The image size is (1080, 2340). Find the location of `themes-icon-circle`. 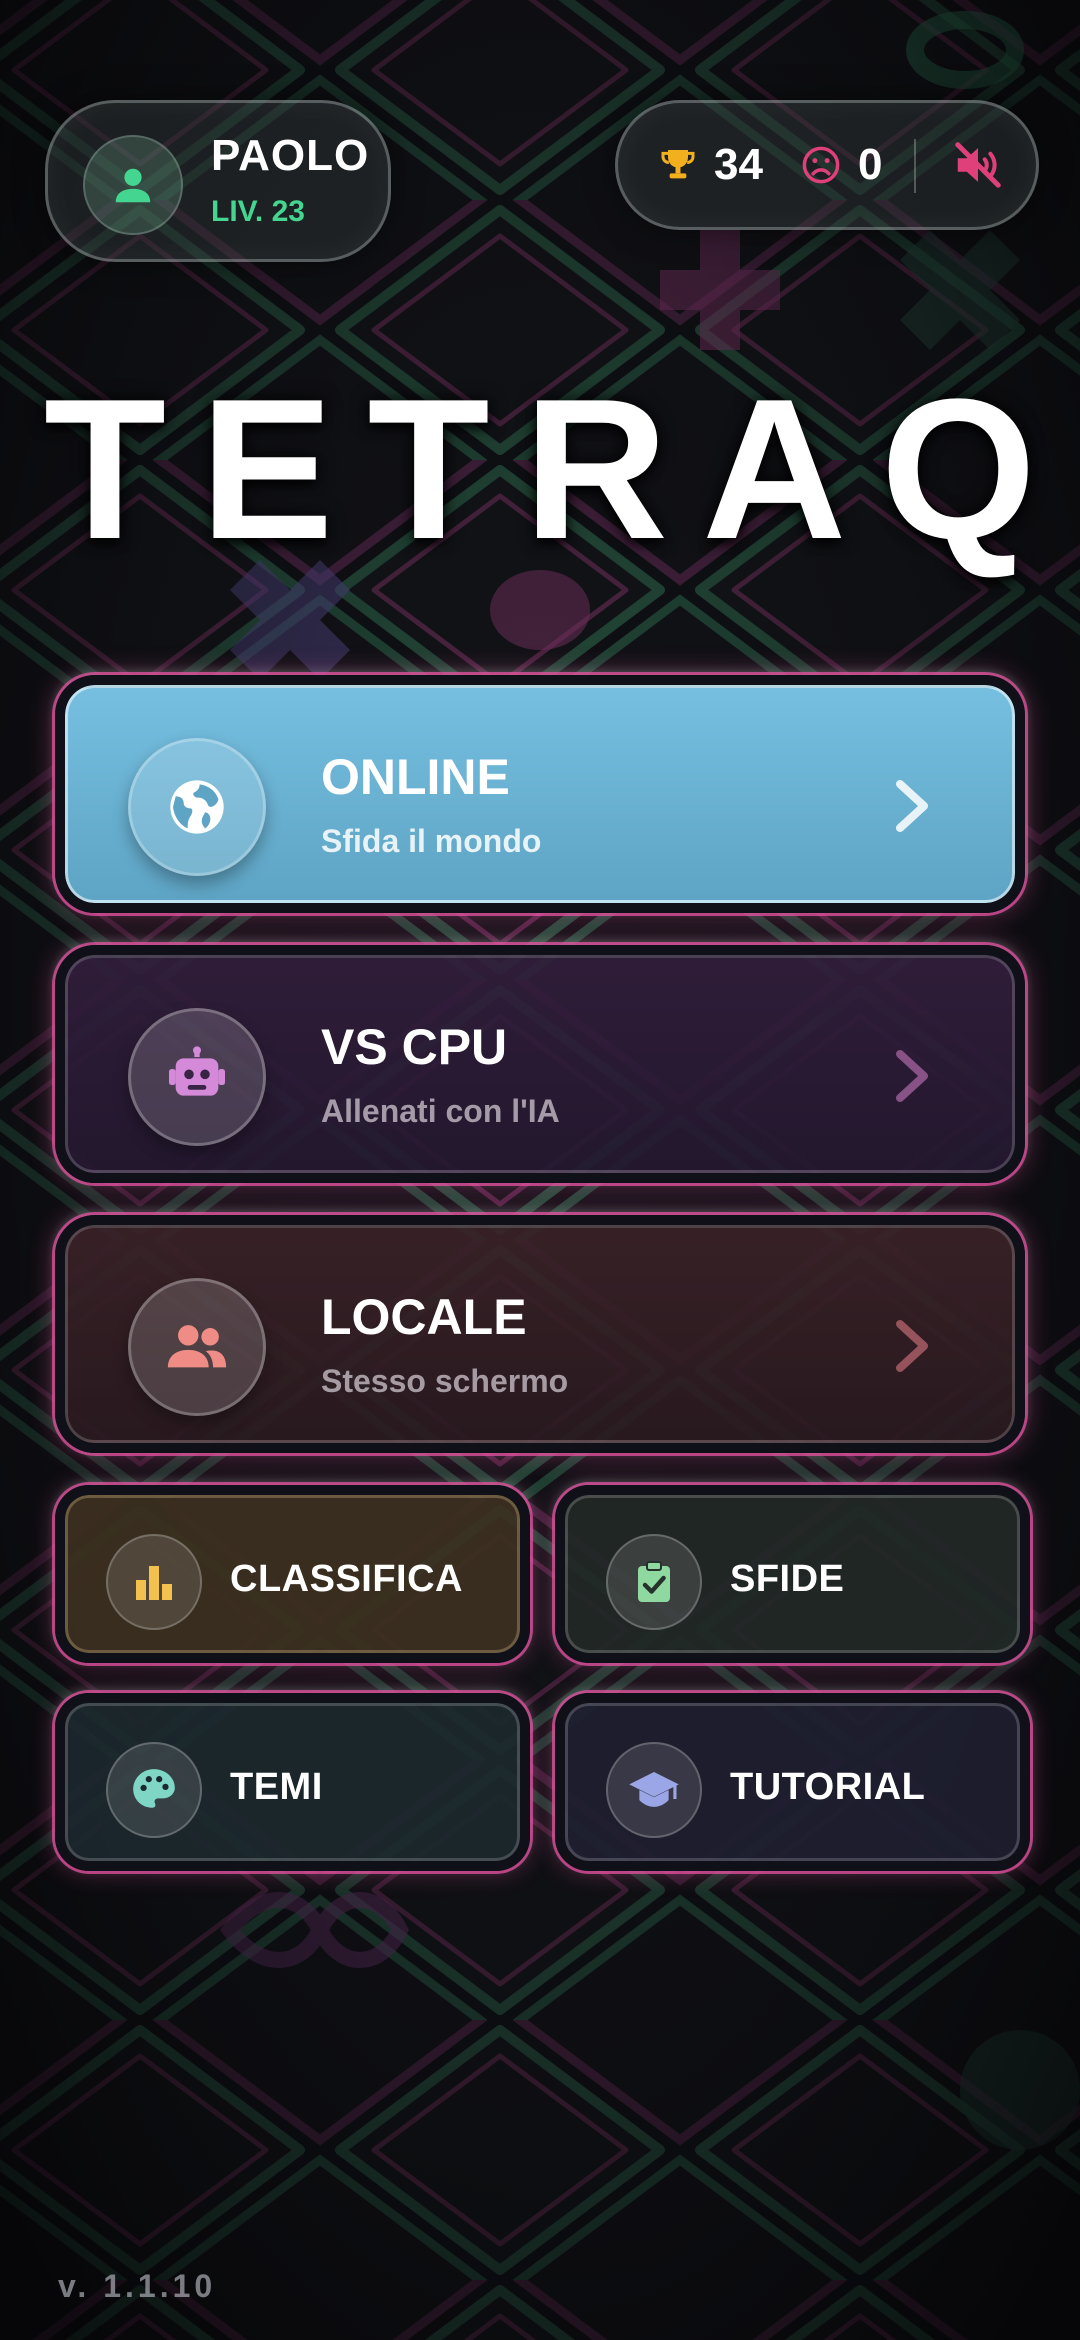

themes-icon-circle is located at coordinates (154, 1790).